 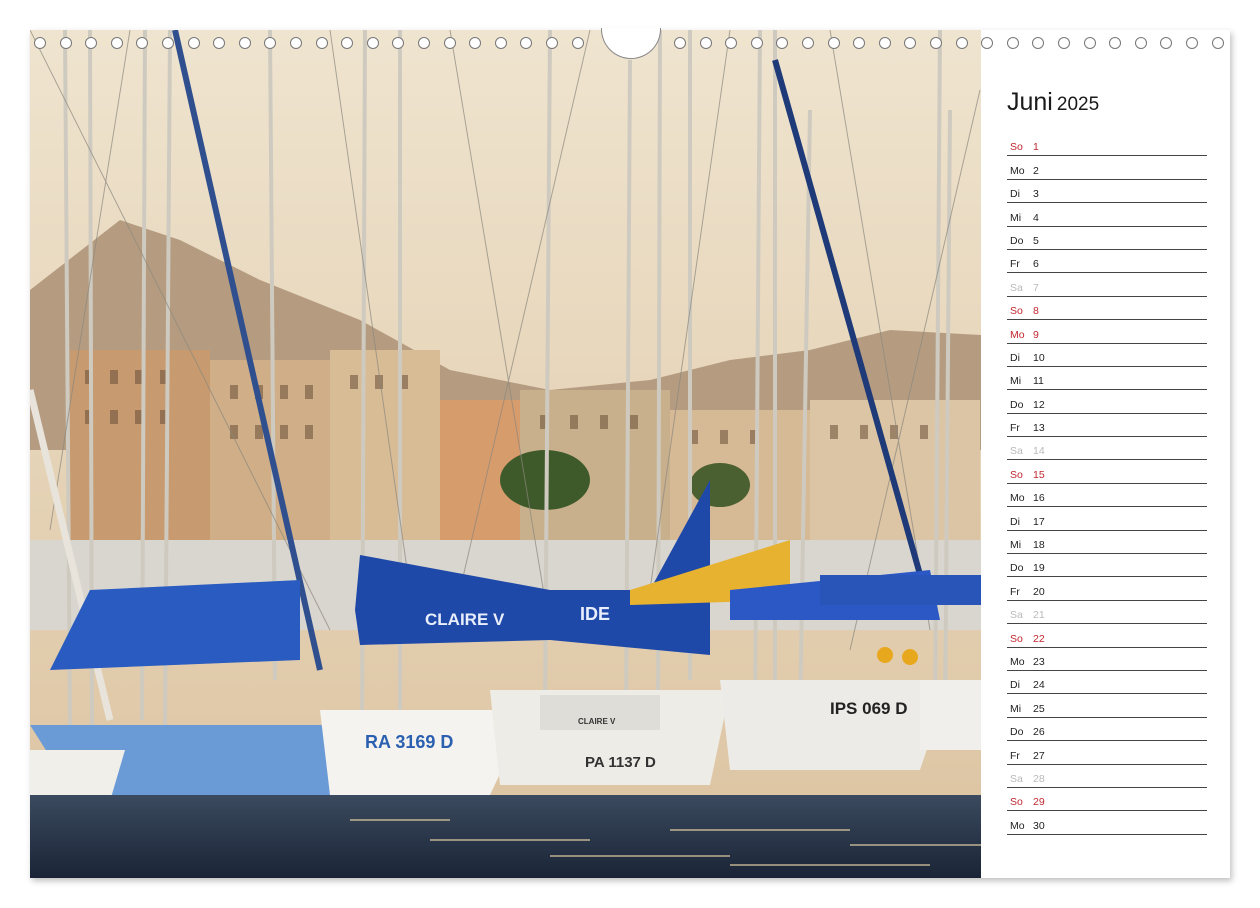 I want to click on sail-name-text: IDE, so click(x=595, y=614).